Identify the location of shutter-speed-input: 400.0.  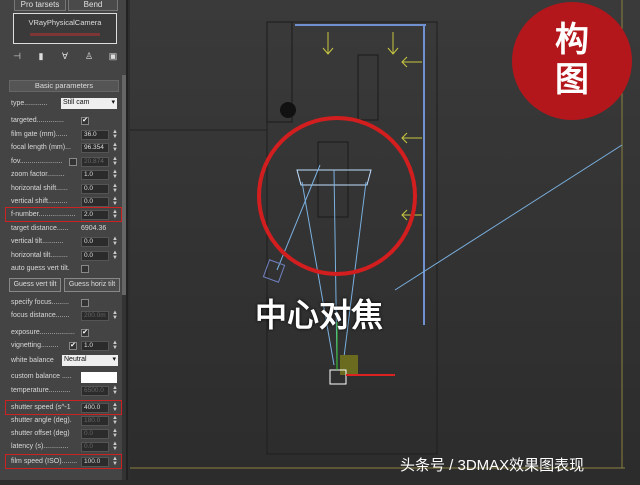
(95, 408).